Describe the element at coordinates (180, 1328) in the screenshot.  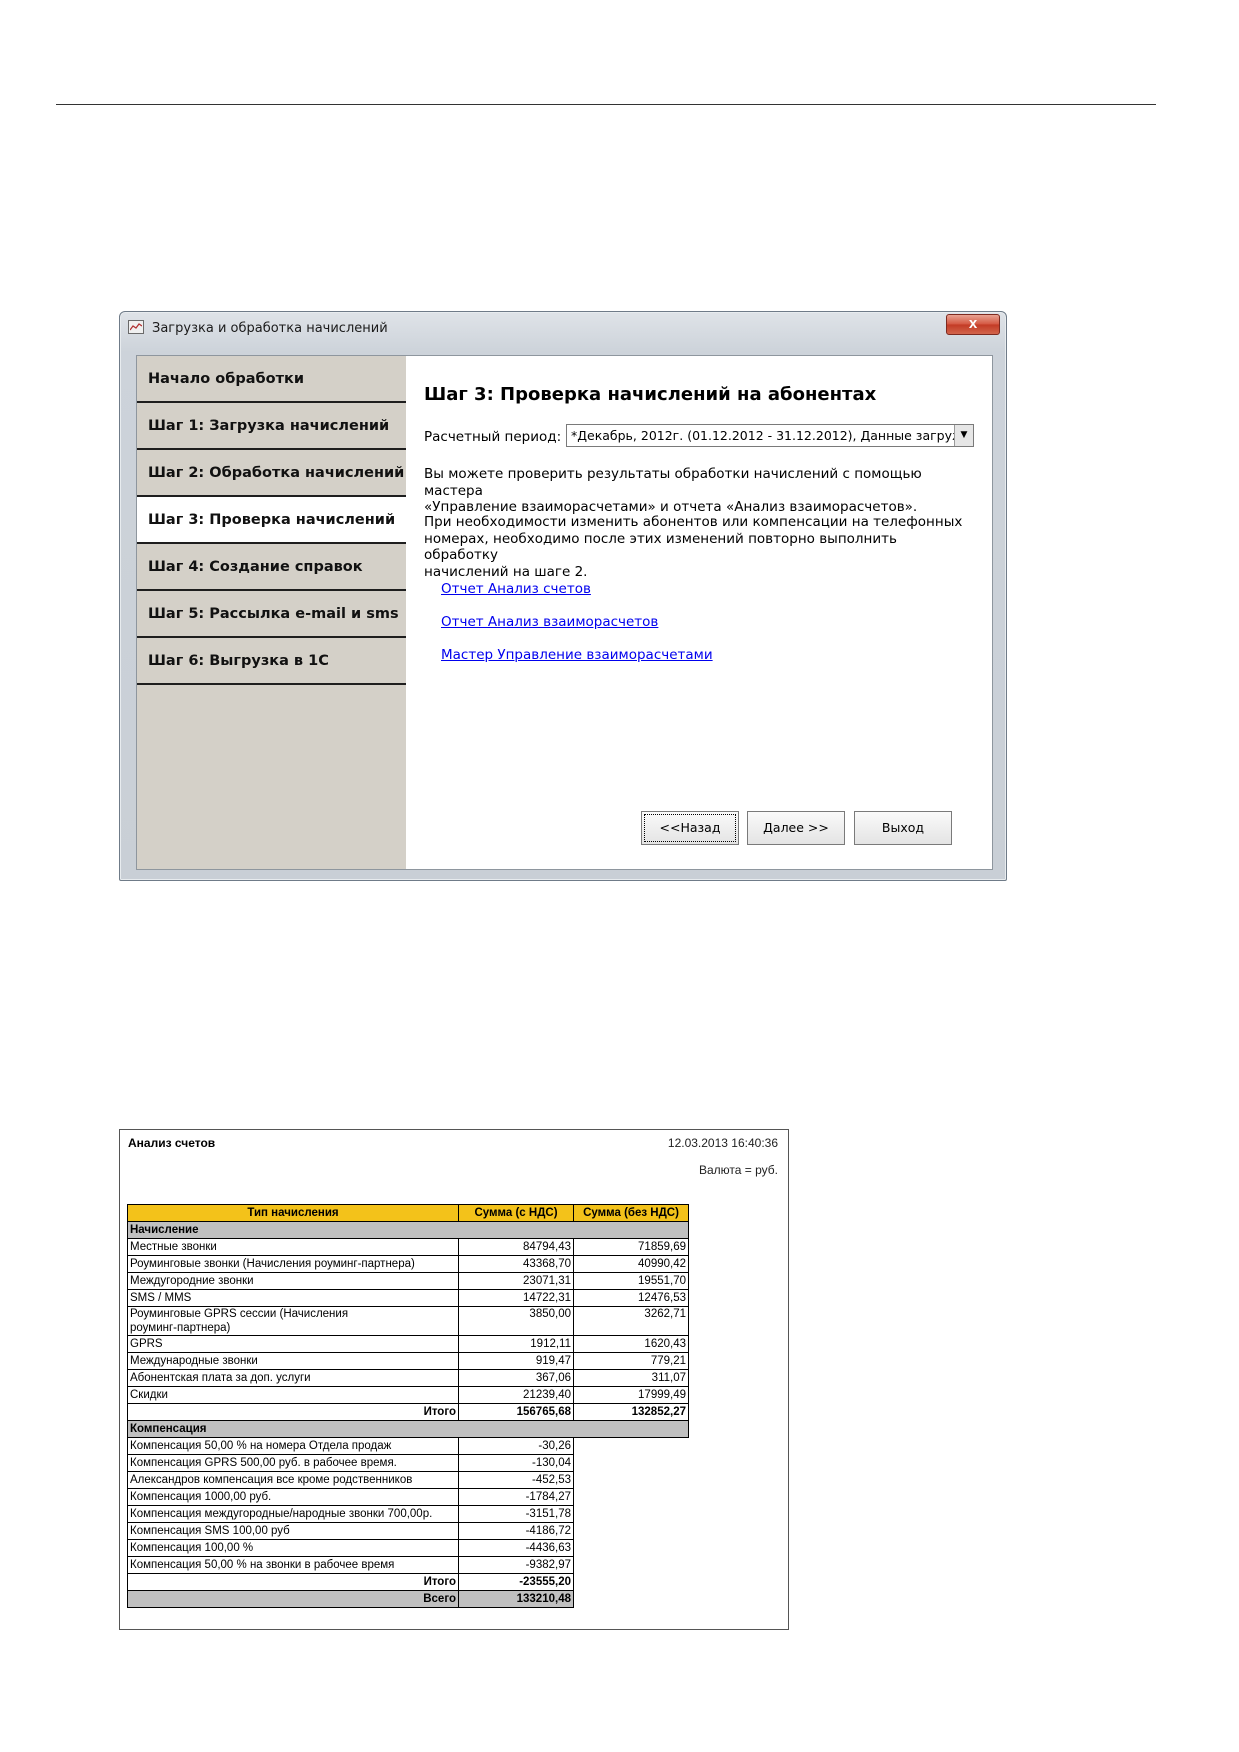
I see `row-name-line2: роуминг-партнера)` at that location.